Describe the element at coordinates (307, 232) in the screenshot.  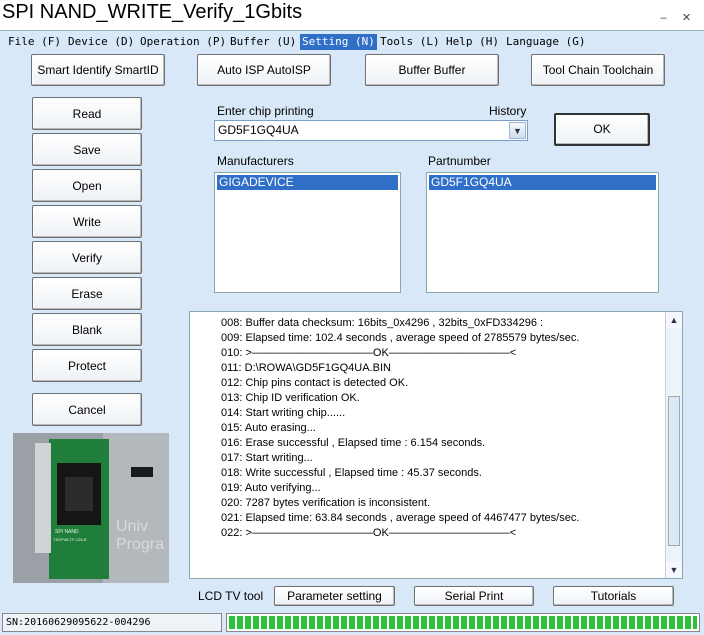
I see `manufacturers-list: GIGADEVICE` at that location.